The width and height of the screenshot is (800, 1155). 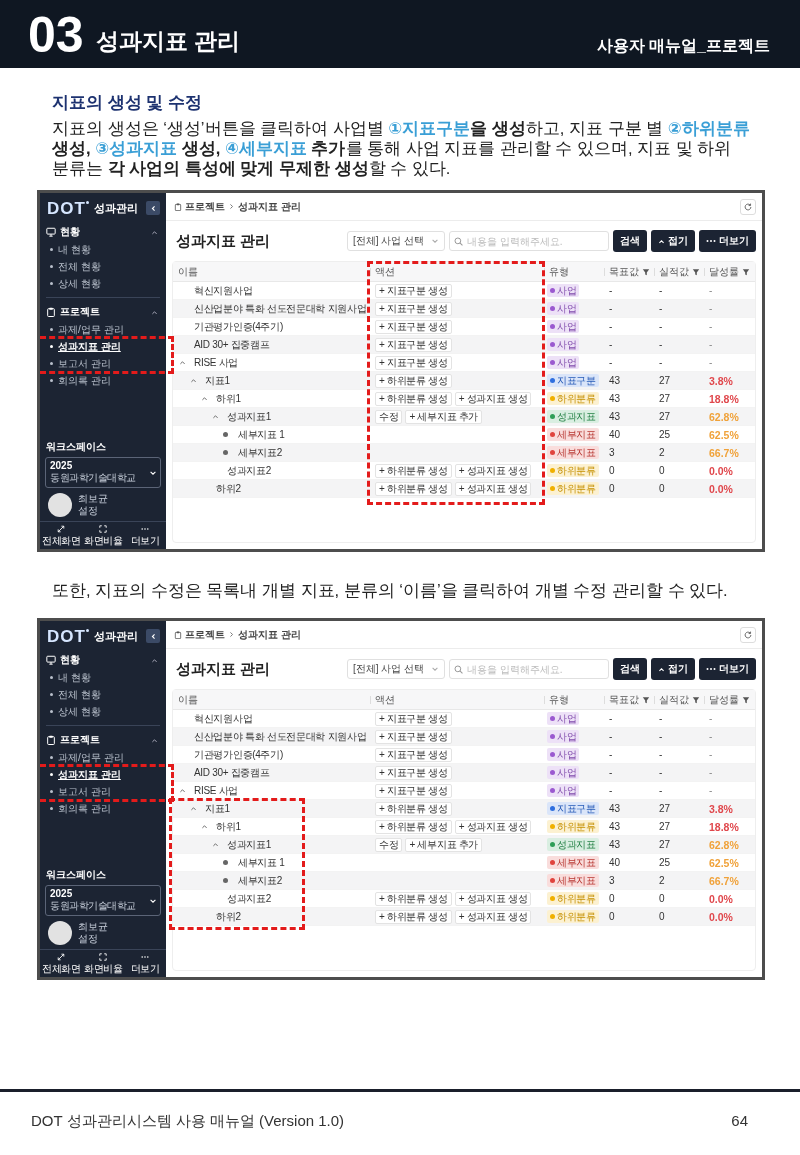 What do you see at coordinates (103, 283) in the screenshot?
I see `sidebar-item: 상세 현황` at bounding box center [103, 283].